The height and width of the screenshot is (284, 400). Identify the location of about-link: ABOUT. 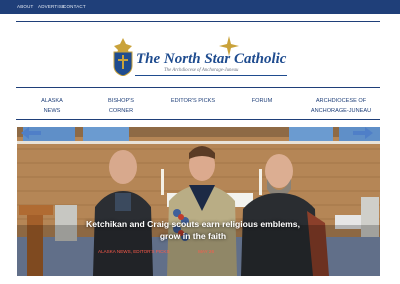
(25, 6).